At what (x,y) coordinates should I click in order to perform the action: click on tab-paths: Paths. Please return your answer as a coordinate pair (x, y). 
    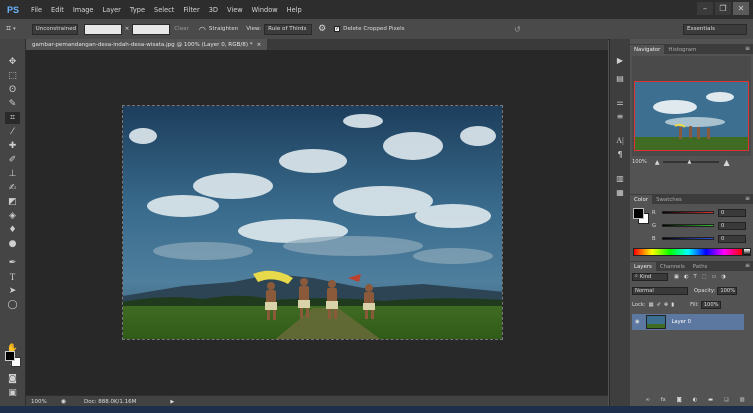
    Looking at the image, I should click on (700, 266).